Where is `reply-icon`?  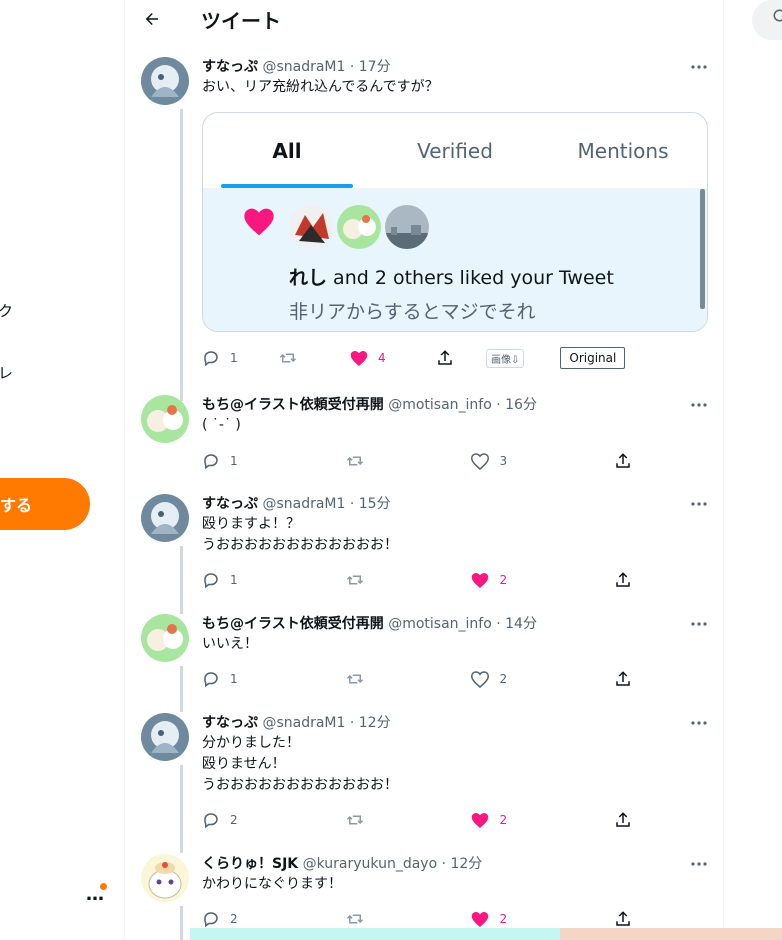
reply-icon is located at coordinates (211, 359).